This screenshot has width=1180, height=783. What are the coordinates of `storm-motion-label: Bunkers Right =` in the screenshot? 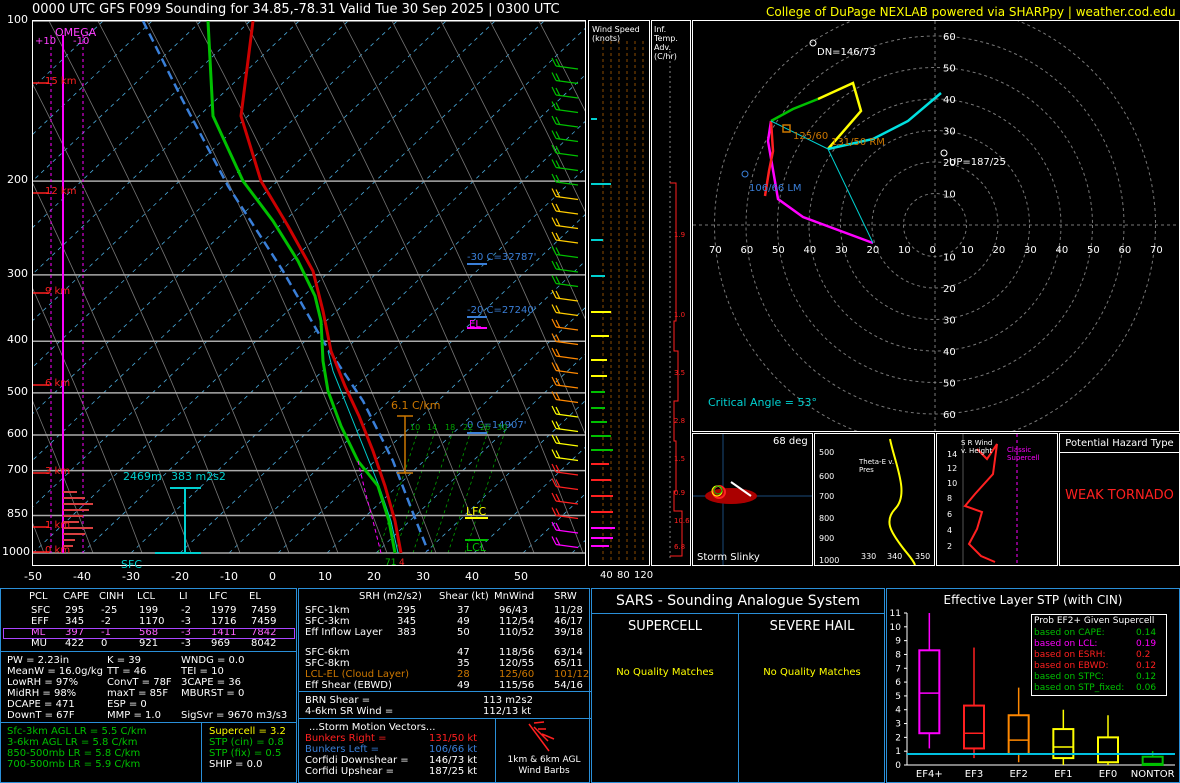 It's located at (346, 738).